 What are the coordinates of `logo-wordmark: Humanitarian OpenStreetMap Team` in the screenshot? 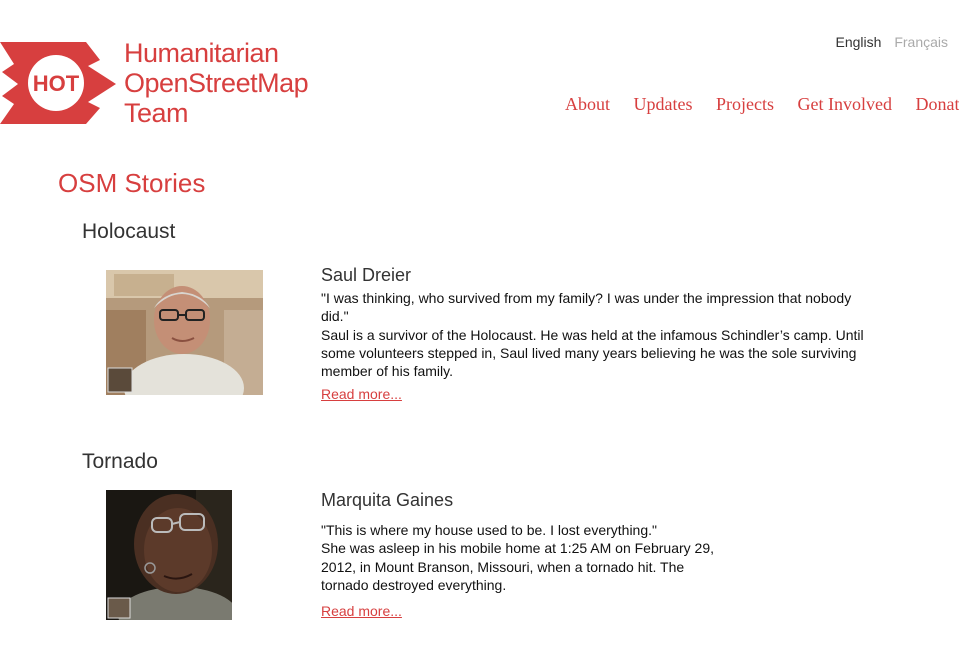 It's located at (216, 83).